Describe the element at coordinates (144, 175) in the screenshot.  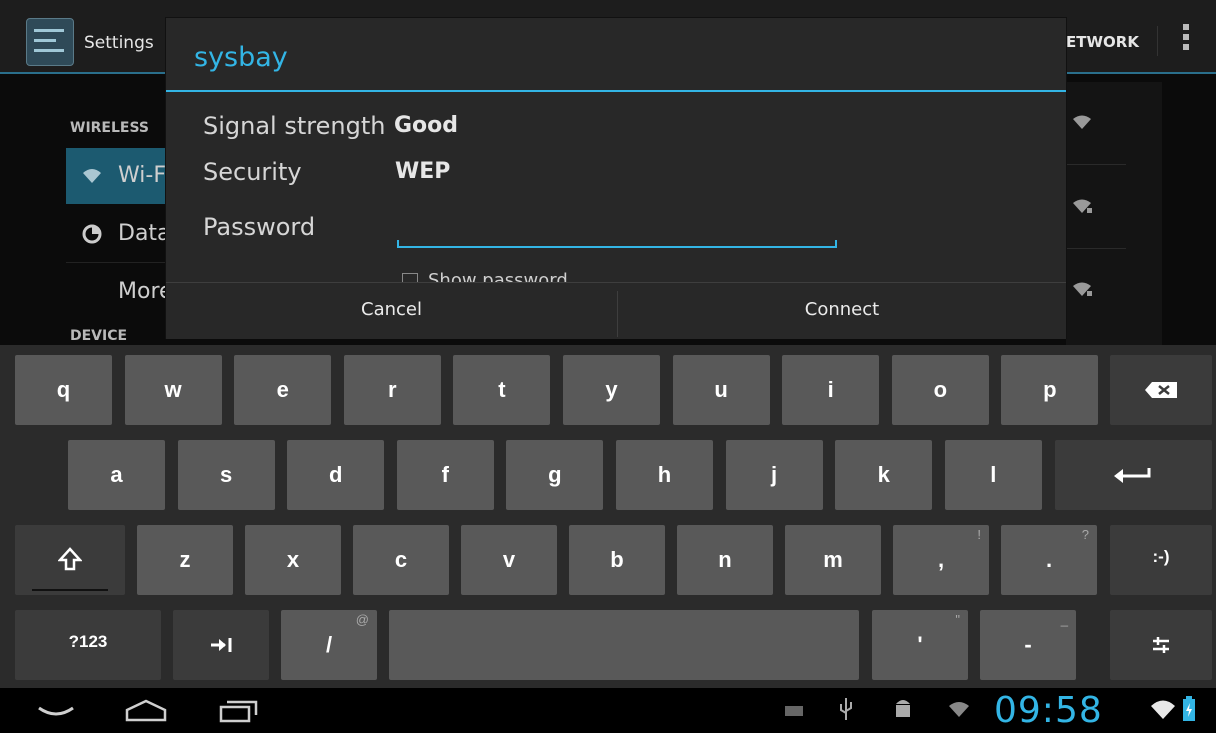
I see `sidebar-item-label: Wi-Fi` at that location.